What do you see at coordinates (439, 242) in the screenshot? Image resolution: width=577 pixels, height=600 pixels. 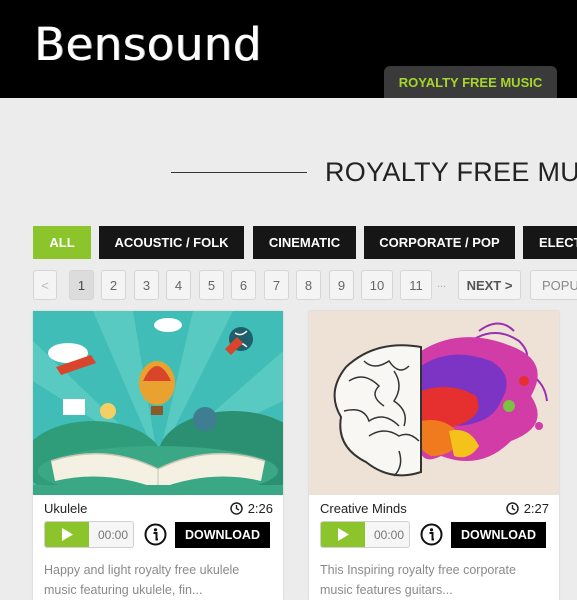 I see `category-corporate-pop: CORPORATE / POP` at bounding box center [439, 242].